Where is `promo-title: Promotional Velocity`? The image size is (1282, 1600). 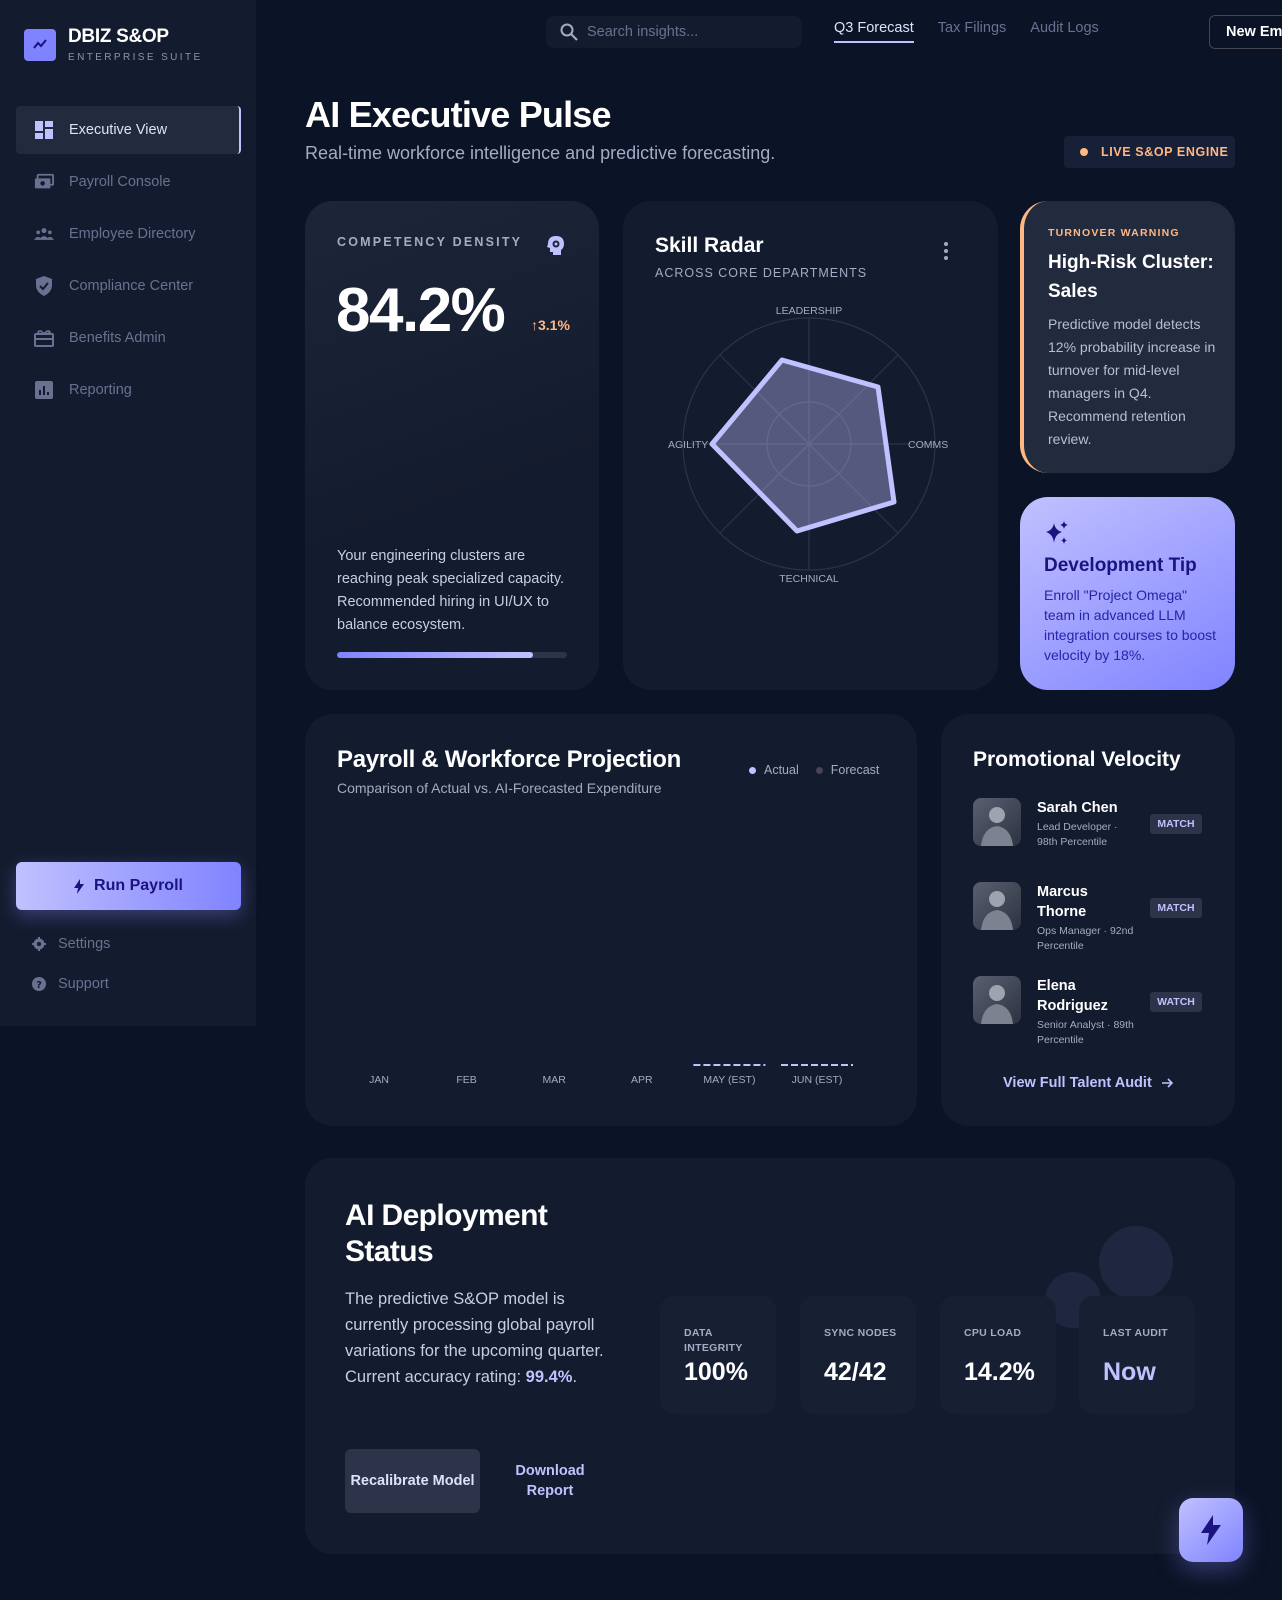
promo-title: Promotional Velocity is located at coordinates (1077, 759).